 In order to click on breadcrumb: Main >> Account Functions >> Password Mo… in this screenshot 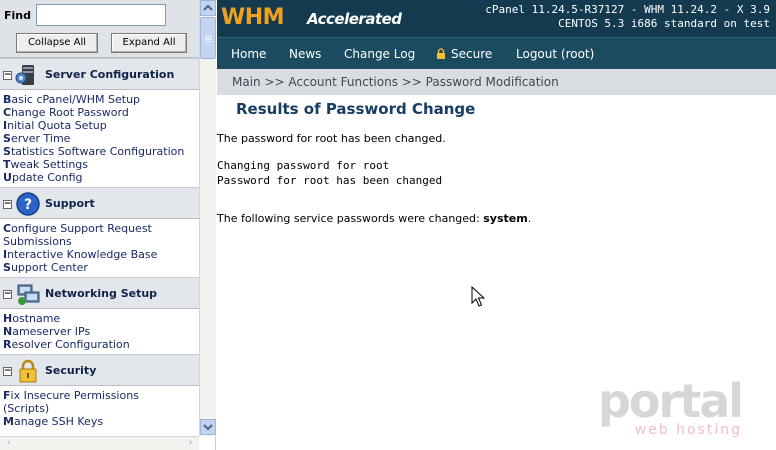, I will do `click(395, 82)`.